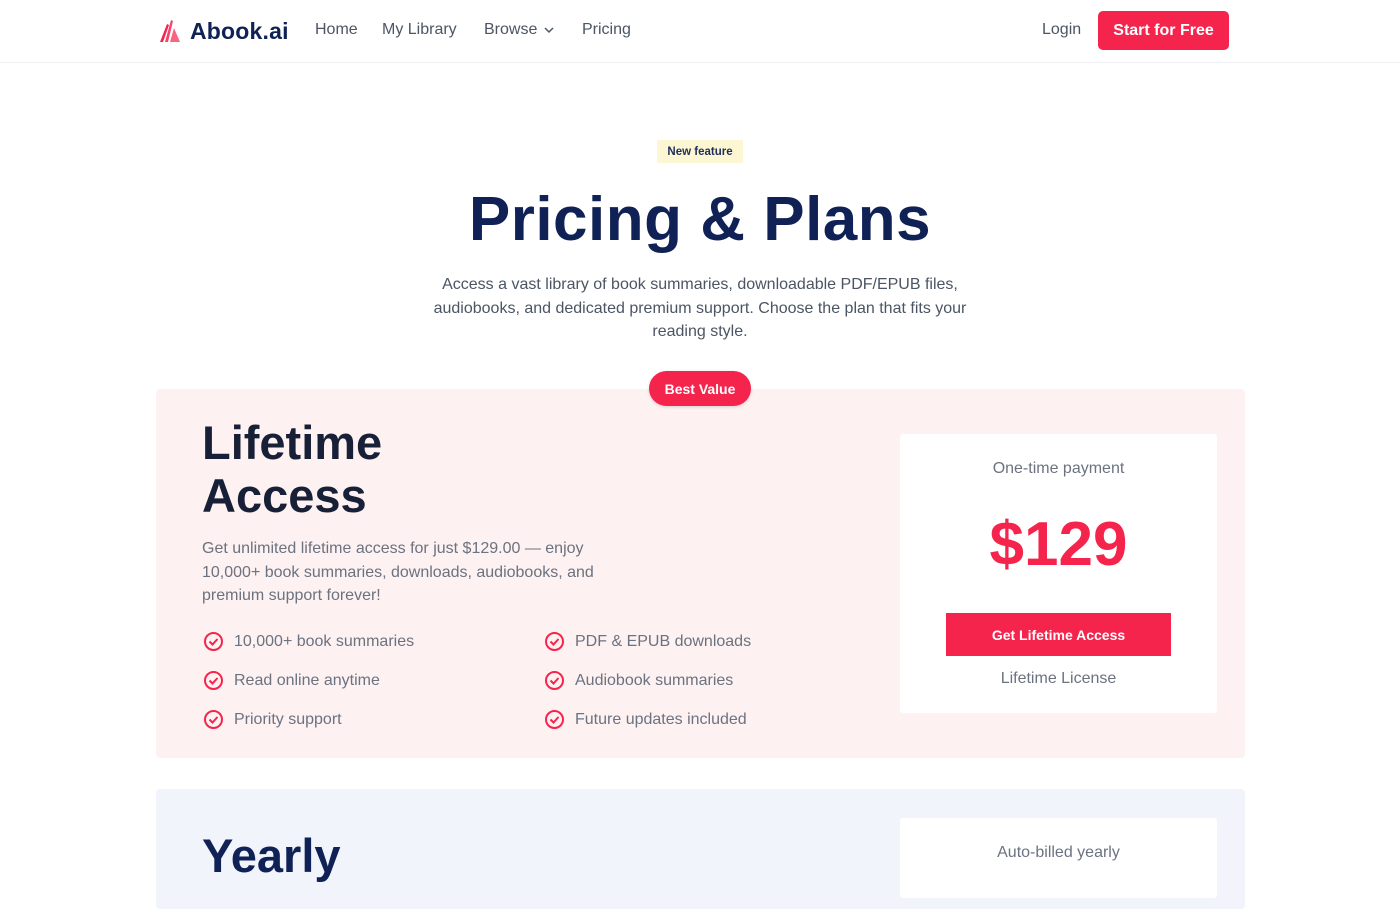  I want to click on feature-label: PDF & EPUB downloads, so click(663, 641).